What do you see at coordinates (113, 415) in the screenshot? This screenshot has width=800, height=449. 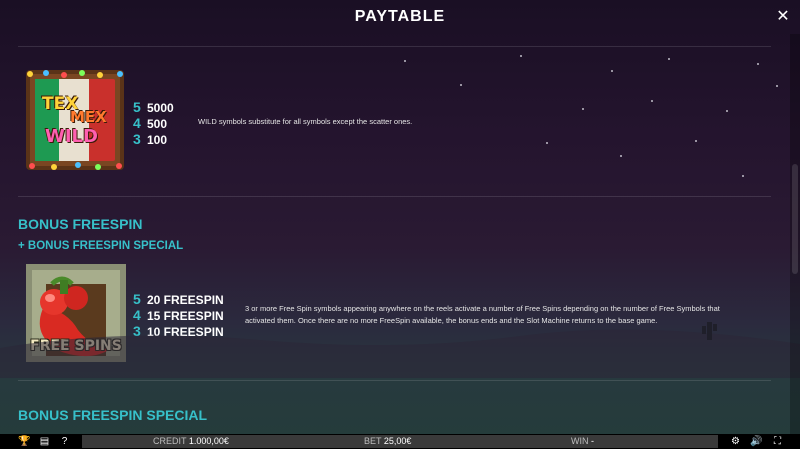 I see `bonus-freespin-special-title: BONUS FREESPIN SPECIAL` at bounding box center [113, 415].